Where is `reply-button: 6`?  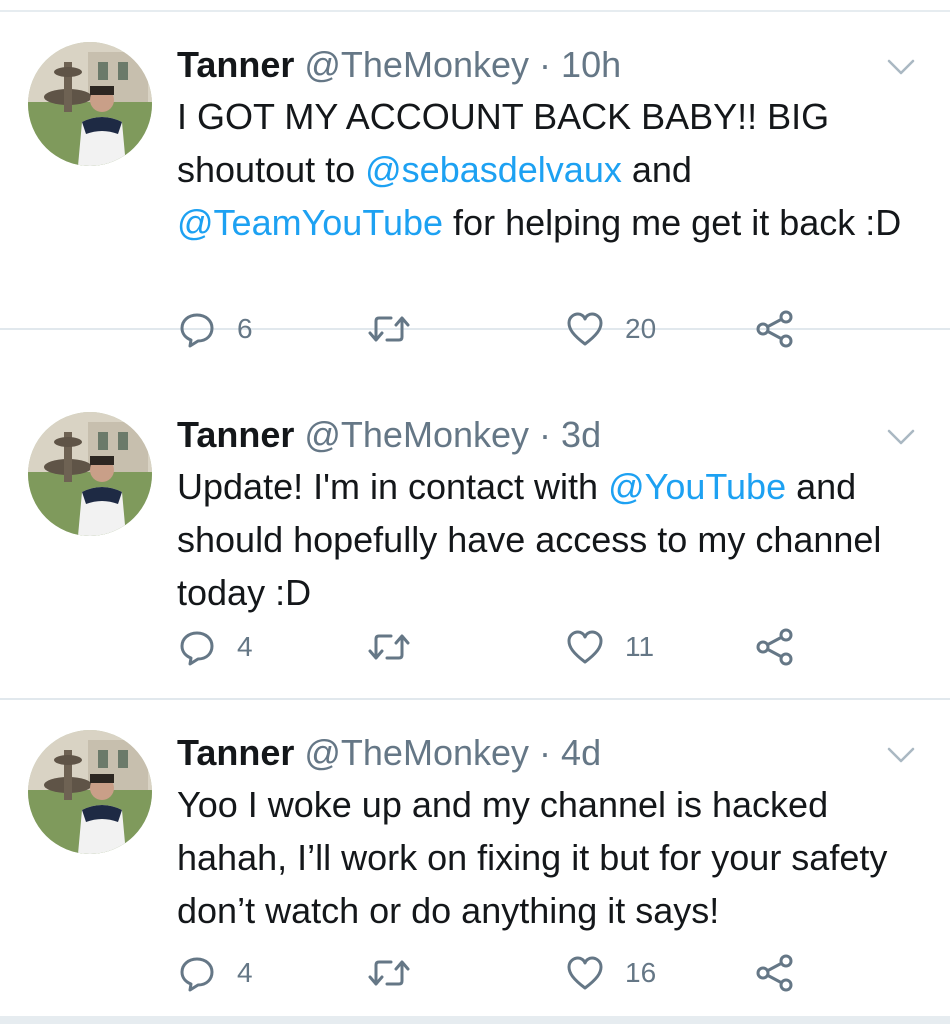
reply-button: 6 is located at coordinates (215, 329).